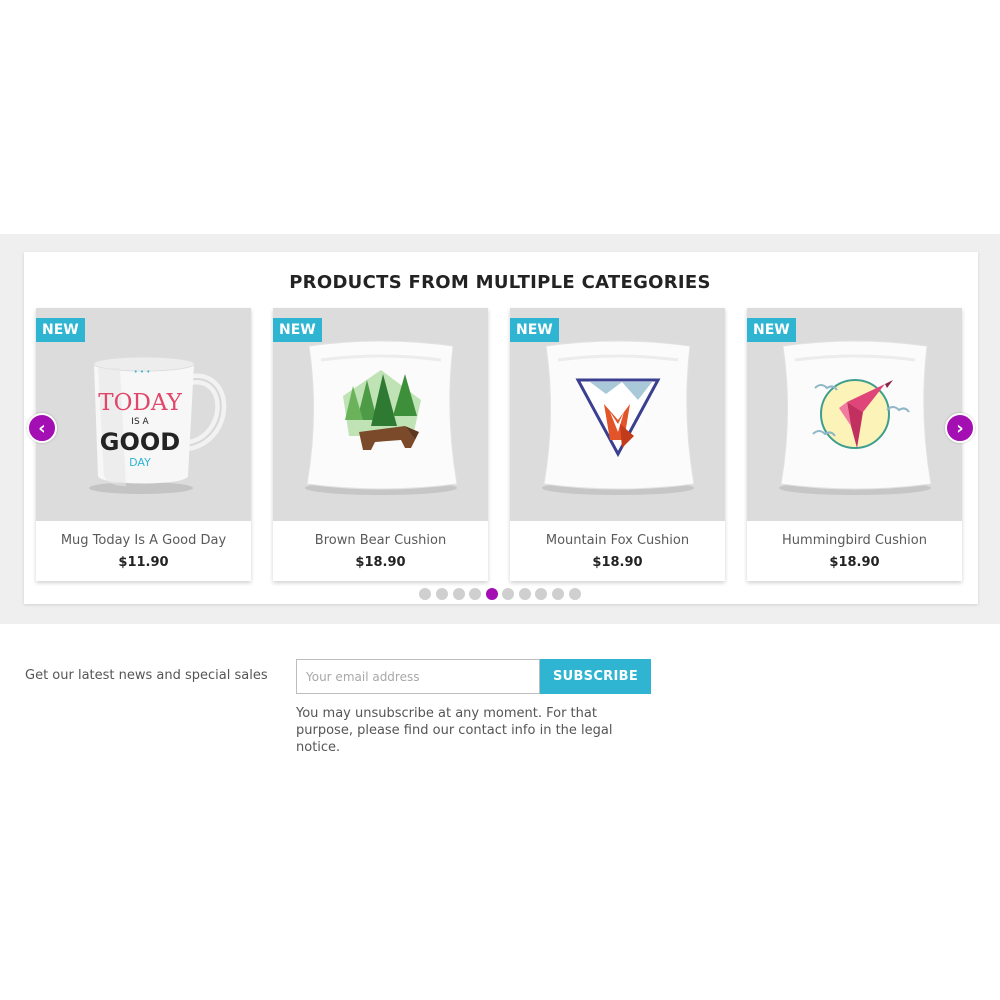 The width and height of the screenshot is (1000, 1000). I want to click on carousel-next-button: ›, so click(960, 428).